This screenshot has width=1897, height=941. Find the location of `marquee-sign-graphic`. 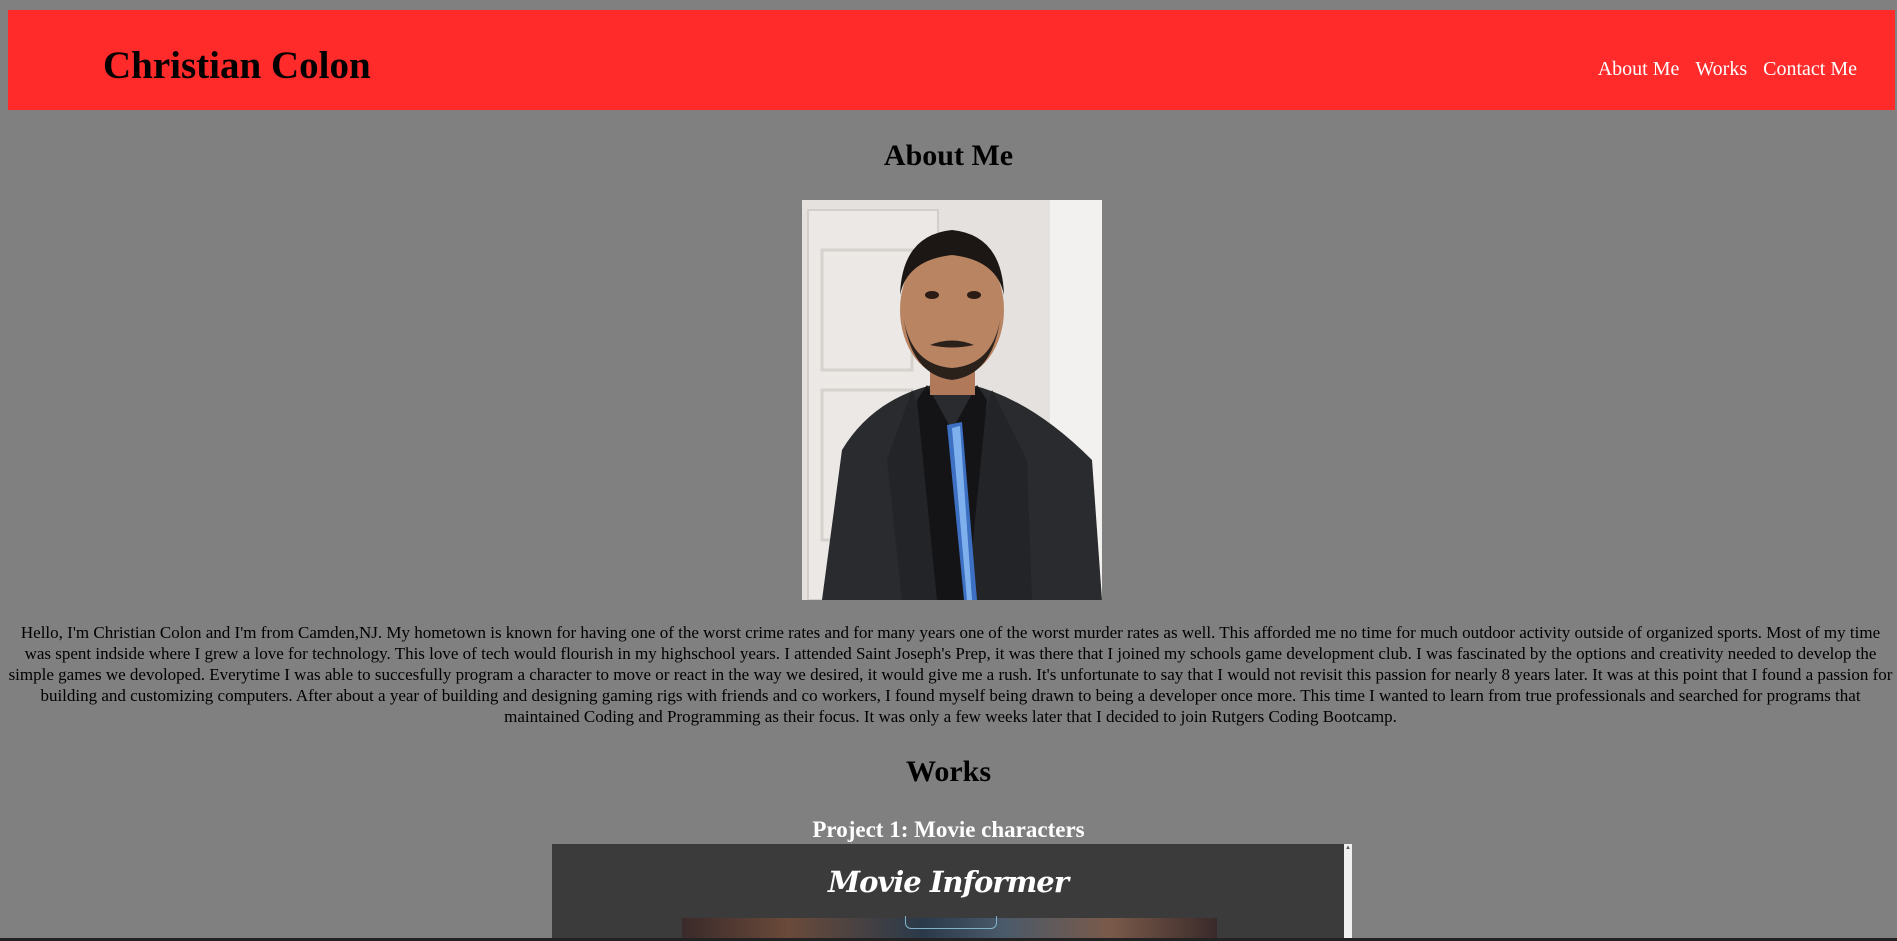

marquee-sign-graphic is located at coordinates (951, 922).